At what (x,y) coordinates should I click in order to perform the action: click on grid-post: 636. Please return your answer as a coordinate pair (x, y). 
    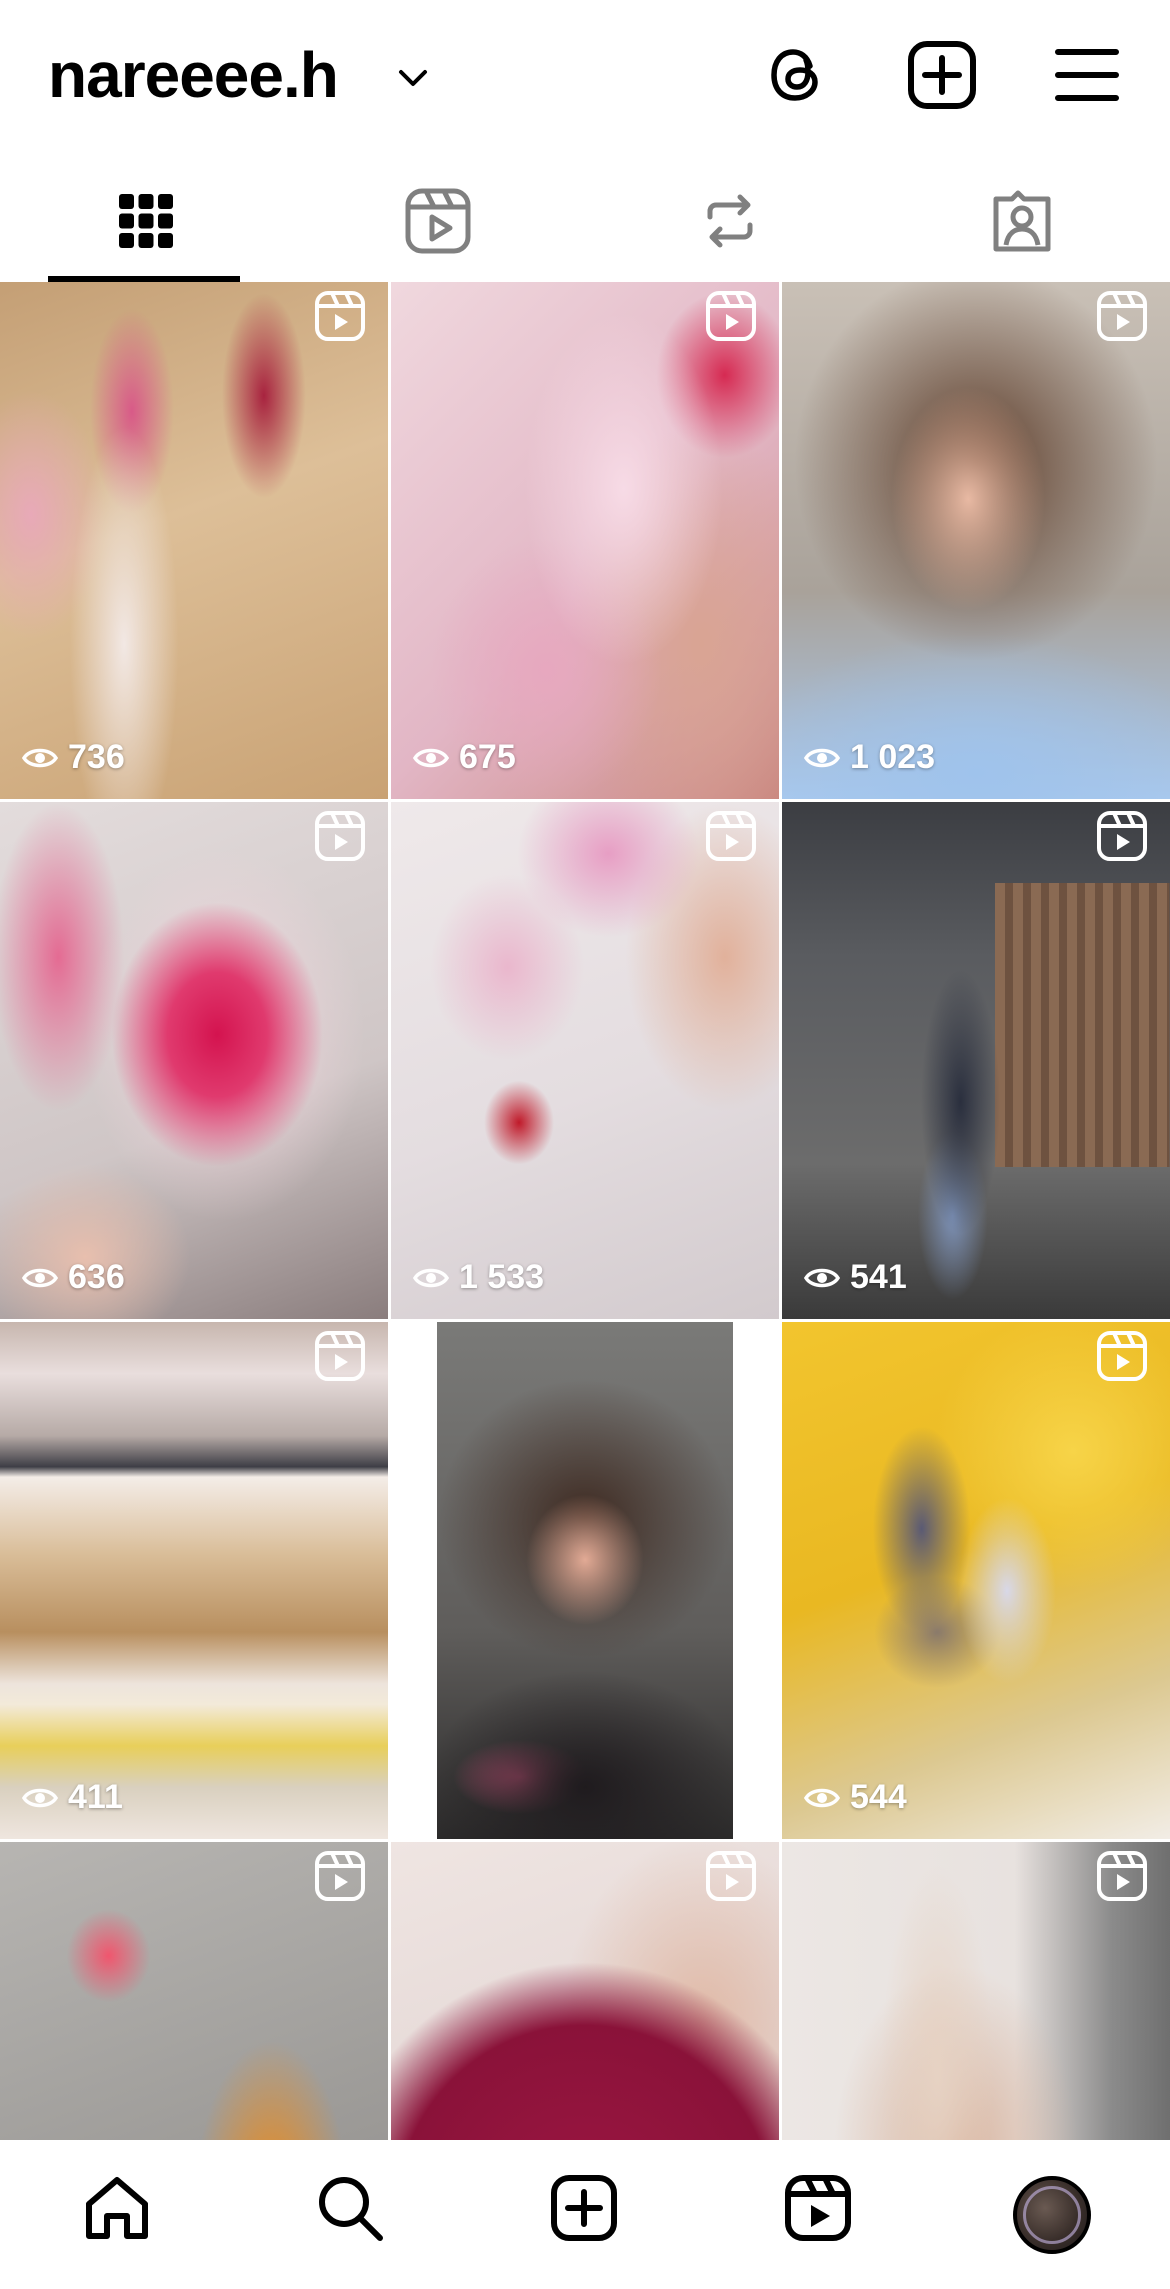
    Looking at the image, I should click on (194, 1060).